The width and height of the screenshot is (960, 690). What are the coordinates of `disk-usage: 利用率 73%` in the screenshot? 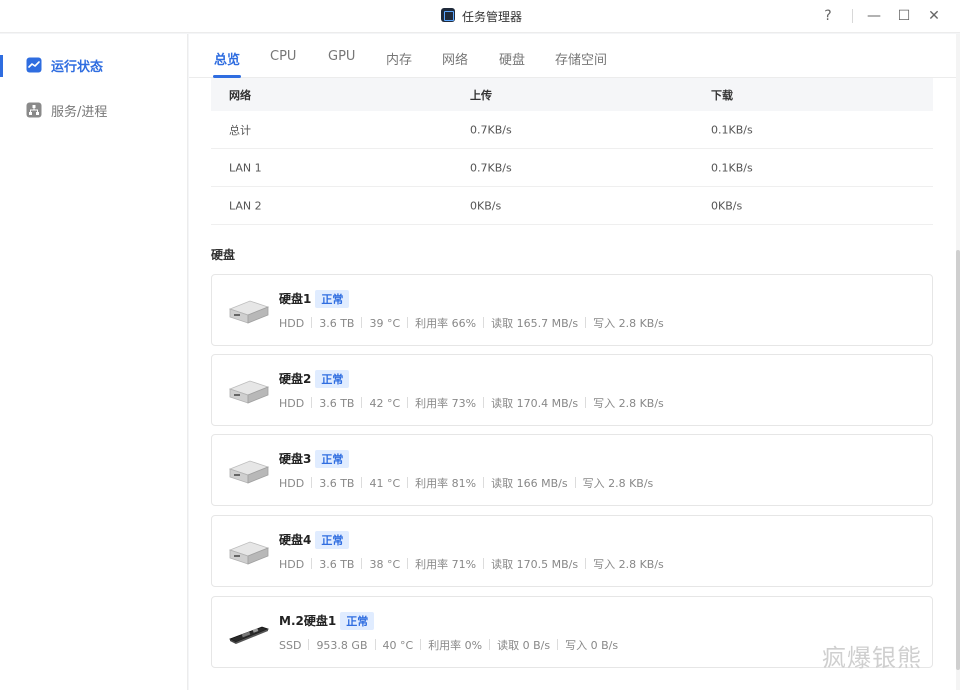 It's located at (446, 403).